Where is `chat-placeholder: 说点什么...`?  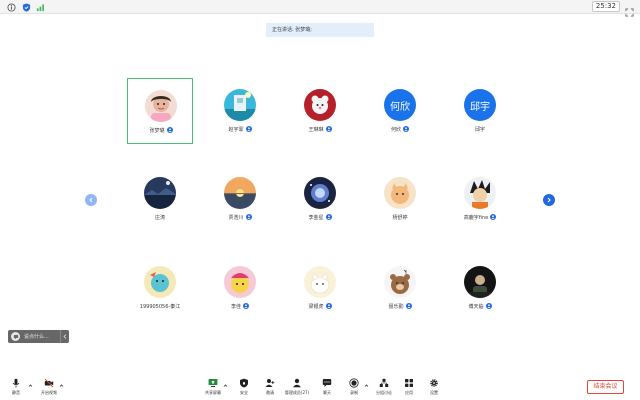 chat-placeholder: 说点什么... is located at coordinates (36, 337).